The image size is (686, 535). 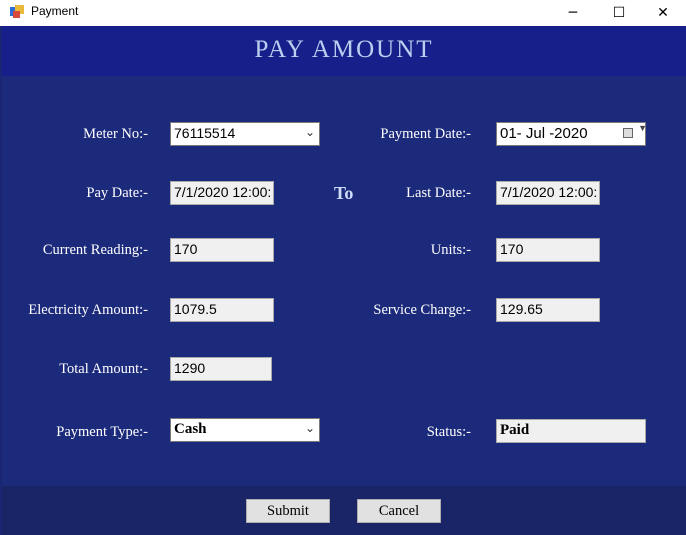 What do you see at coordinates (55, 11) in the screenshot?
I see `window-title: Payment` at bounding box center [55, 11].